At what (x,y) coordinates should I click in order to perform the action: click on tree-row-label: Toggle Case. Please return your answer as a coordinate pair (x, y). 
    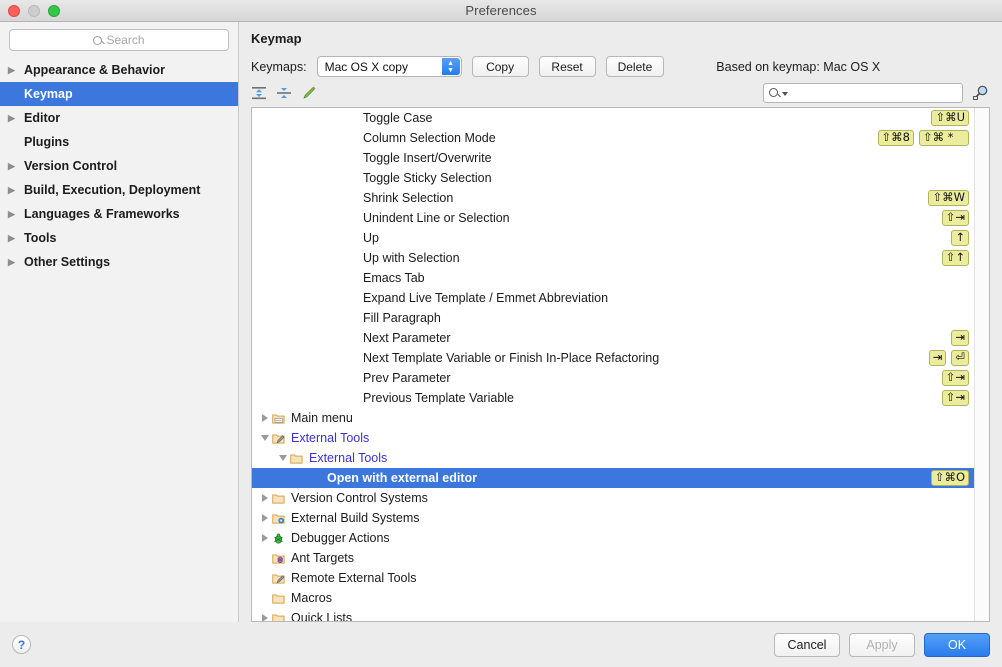
    Looking at the image, I should click on (398, 118).